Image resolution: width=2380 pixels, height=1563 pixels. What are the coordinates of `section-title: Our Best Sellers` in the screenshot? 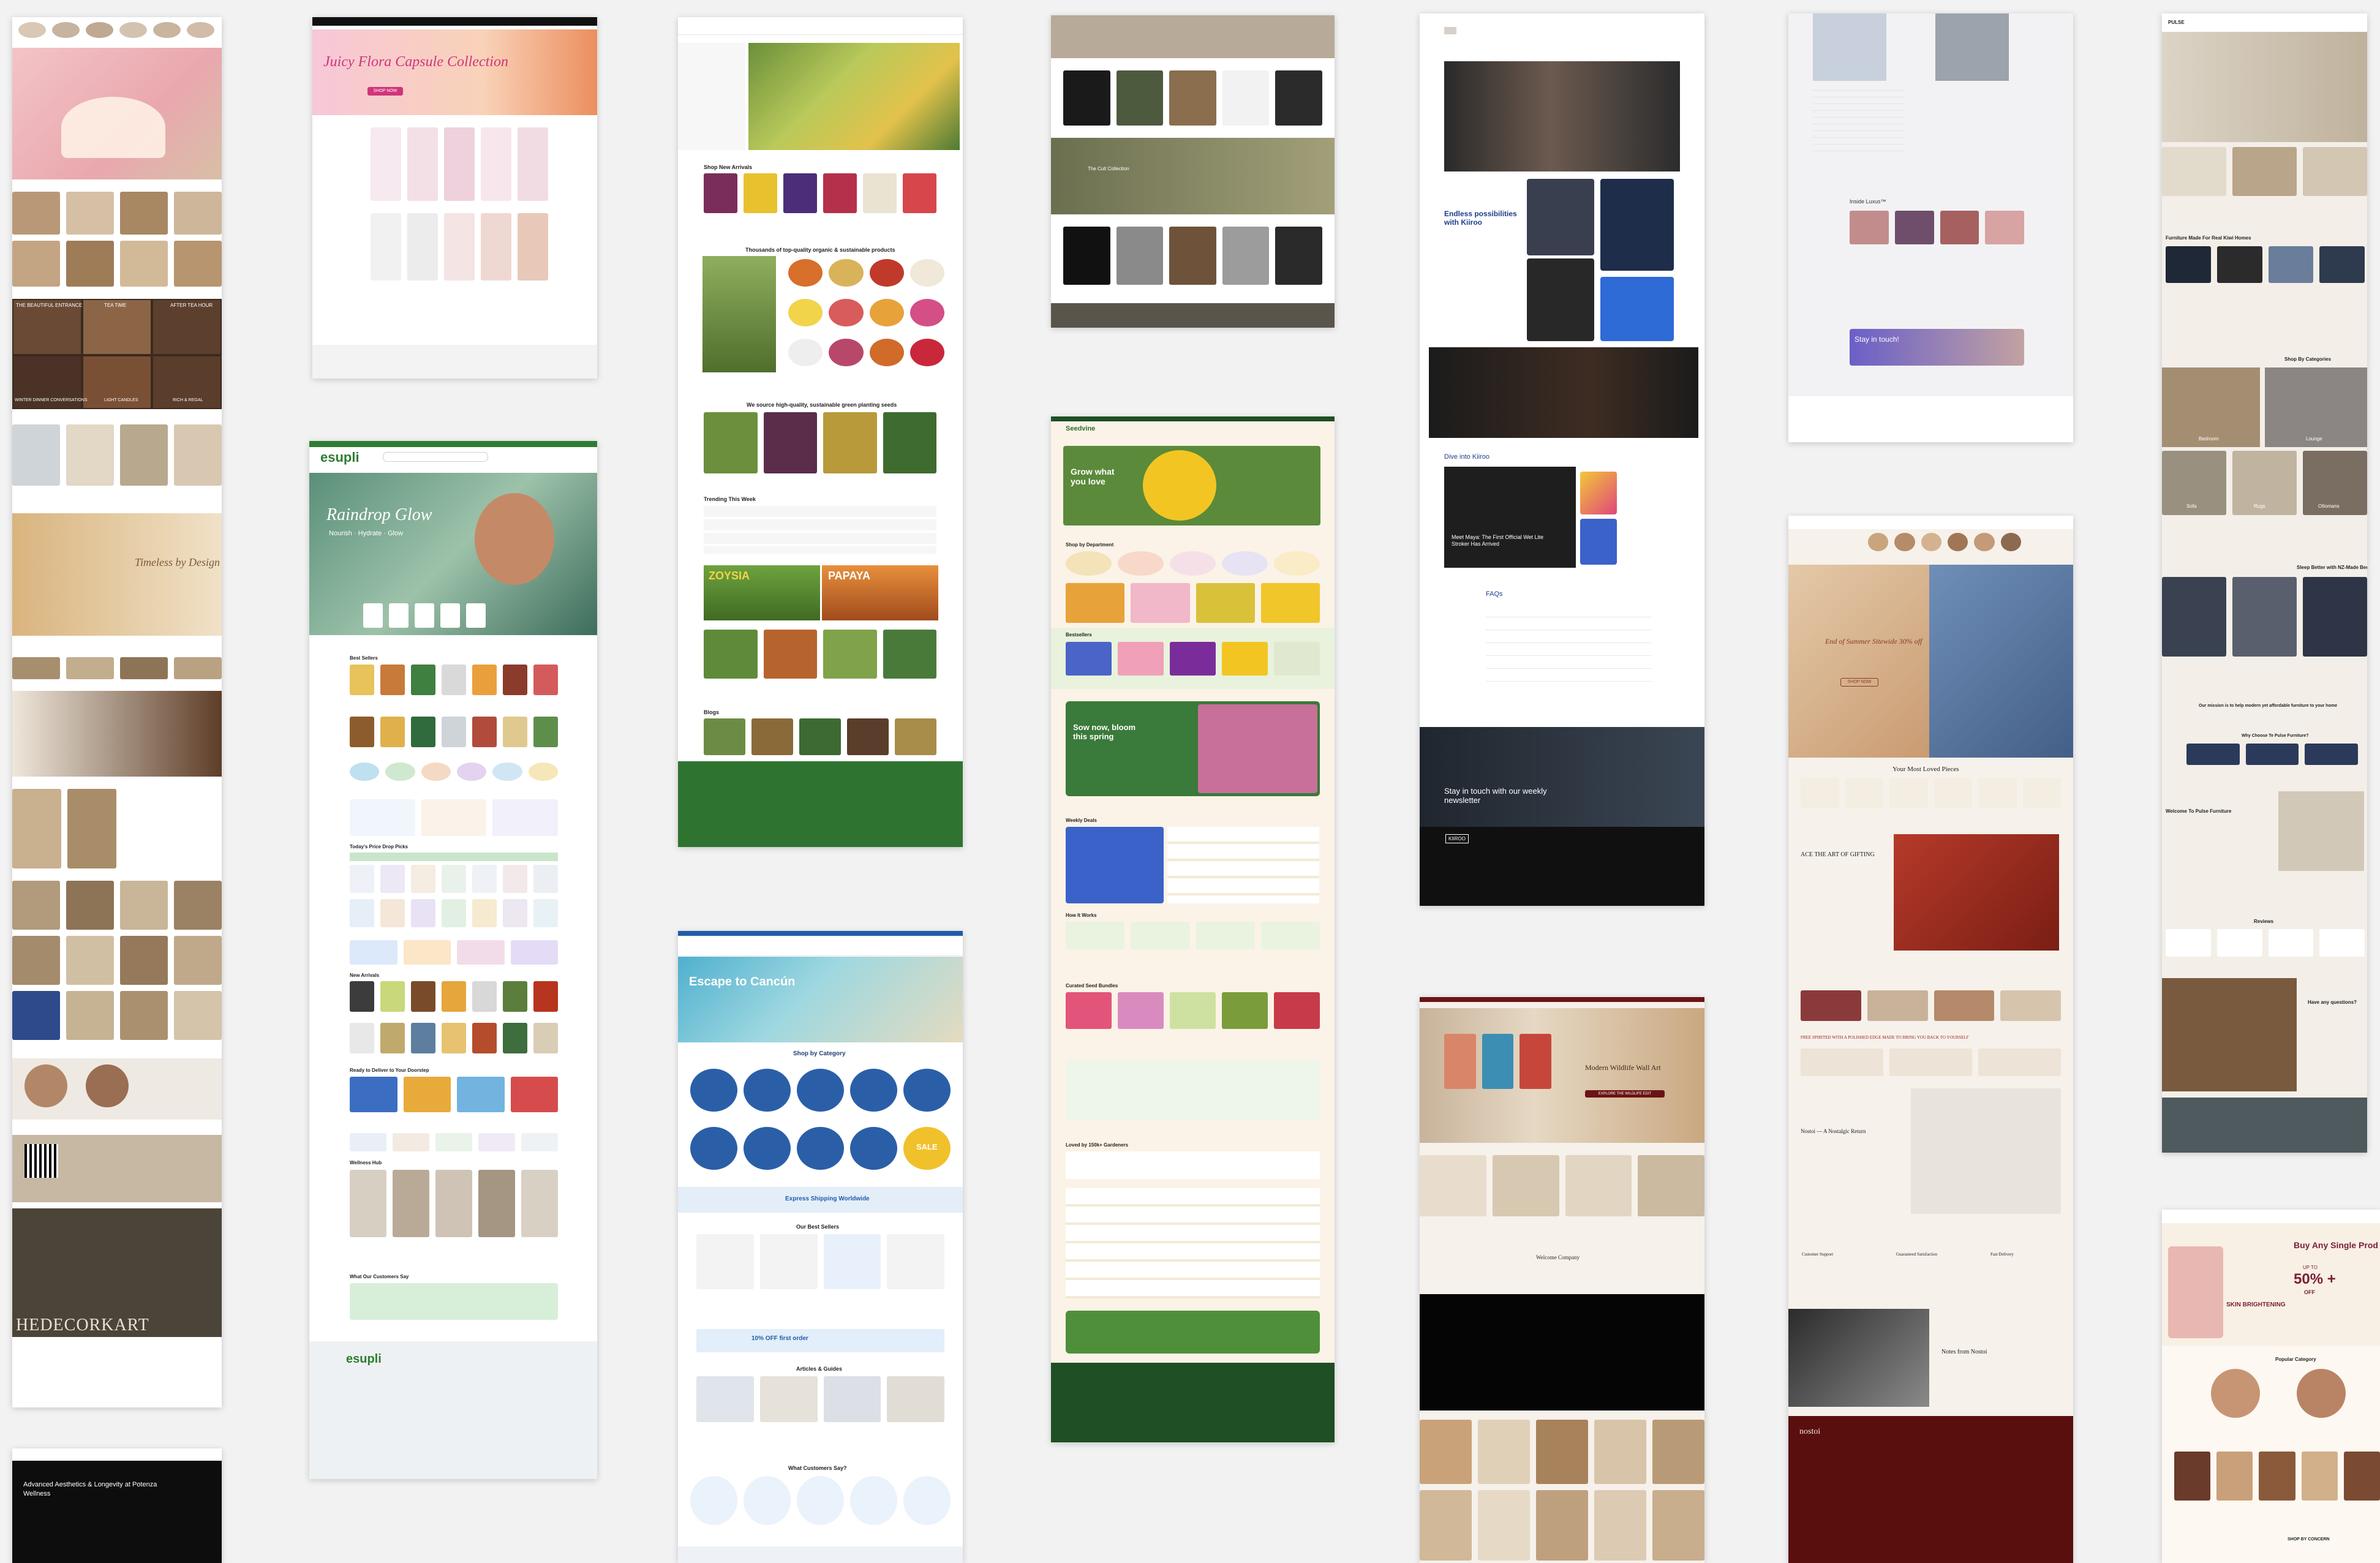 It's located at (818, 1227).